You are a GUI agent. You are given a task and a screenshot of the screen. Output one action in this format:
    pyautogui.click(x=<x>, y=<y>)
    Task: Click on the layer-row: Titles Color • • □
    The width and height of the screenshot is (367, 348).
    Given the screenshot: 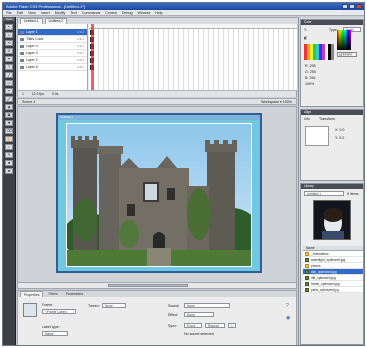 What is the action you would take?
    pyautogui.click(x=52, y=39)
    